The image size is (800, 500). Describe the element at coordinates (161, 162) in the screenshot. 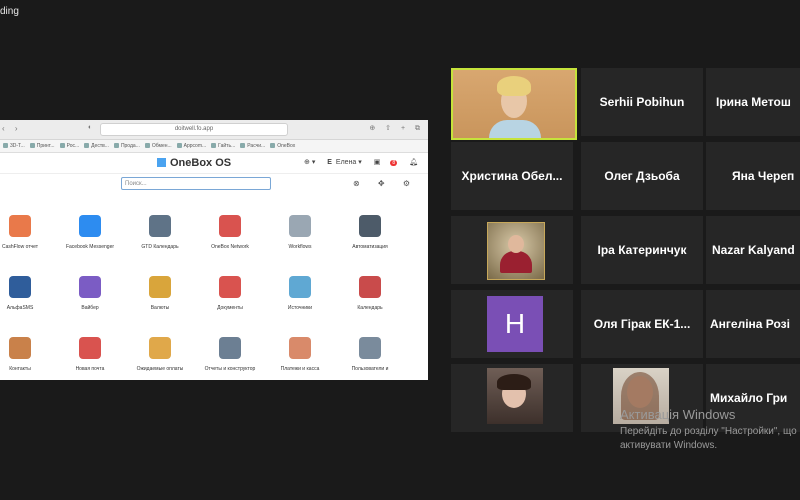

I see `logo-square-icon` at that location.